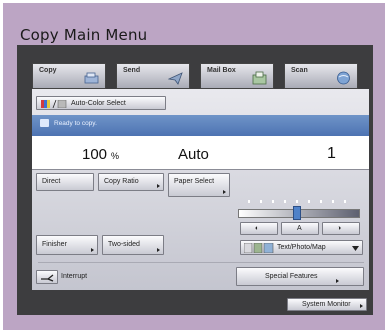 The width and height of the screenshot is (388, 333). Describe the element at coordinates (175, 78) in the screenshot. I see `send-icon` at that location.